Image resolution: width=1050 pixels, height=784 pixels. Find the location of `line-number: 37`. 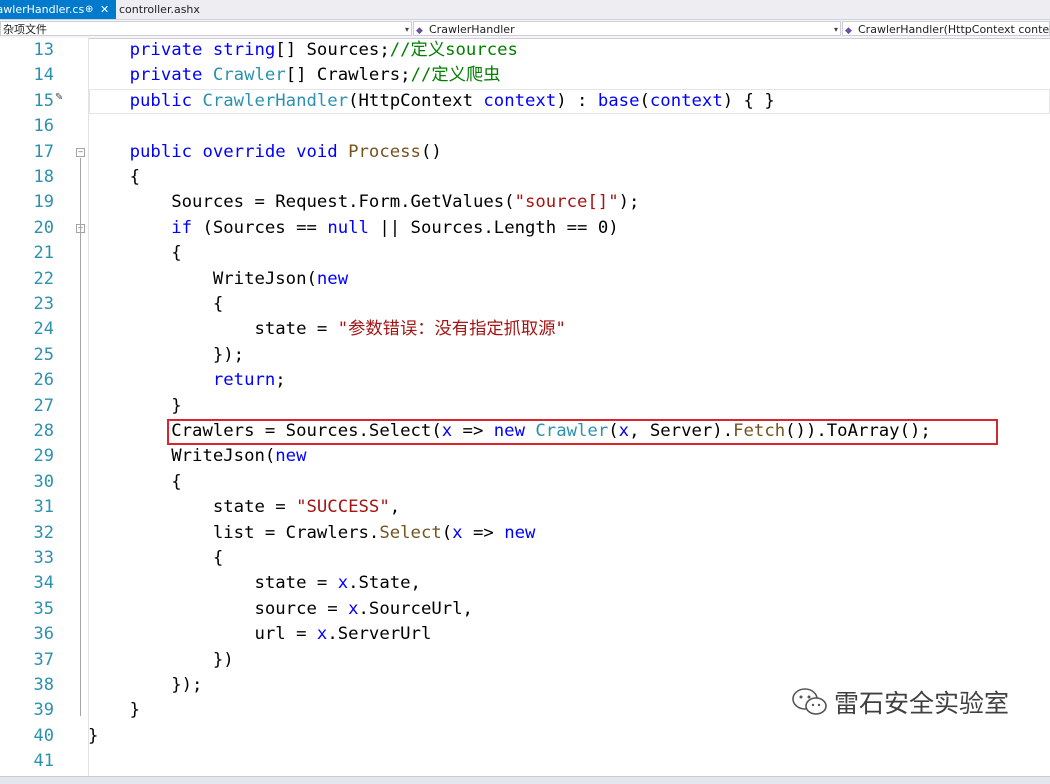

line-number: 37 is located at coordinates (43, 659).